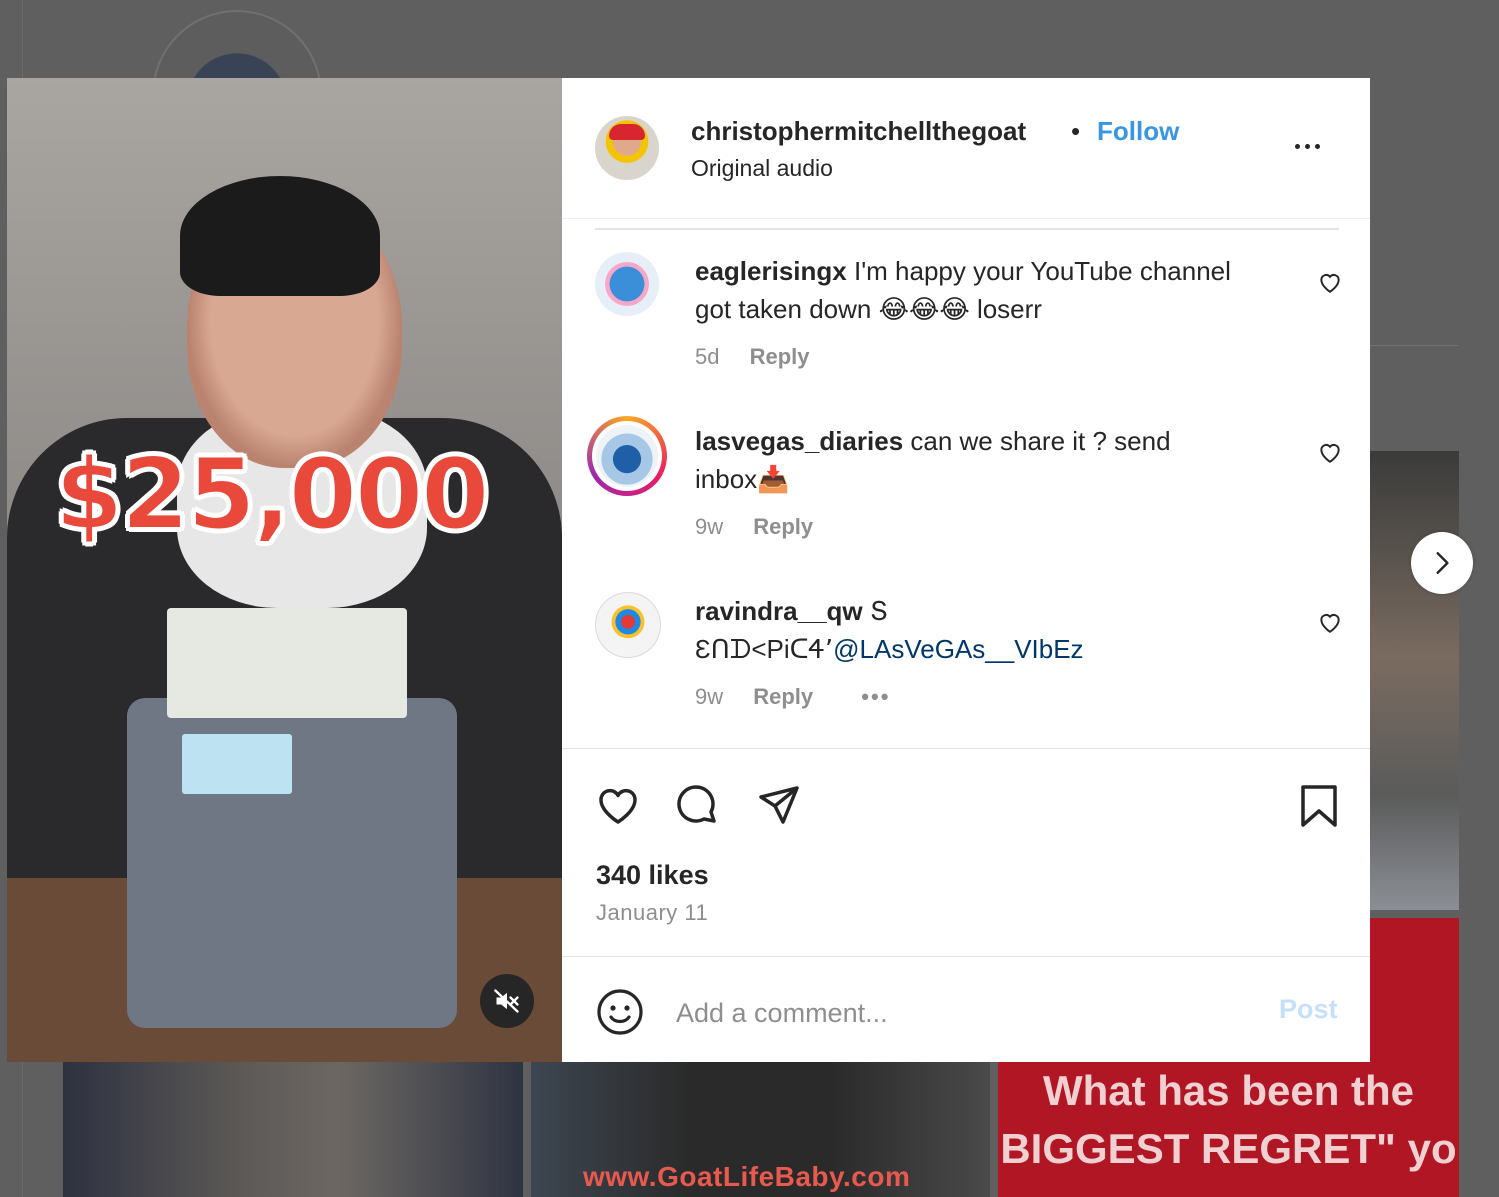  I want to click on post-comment-button: Post, so click(1308, 1009).